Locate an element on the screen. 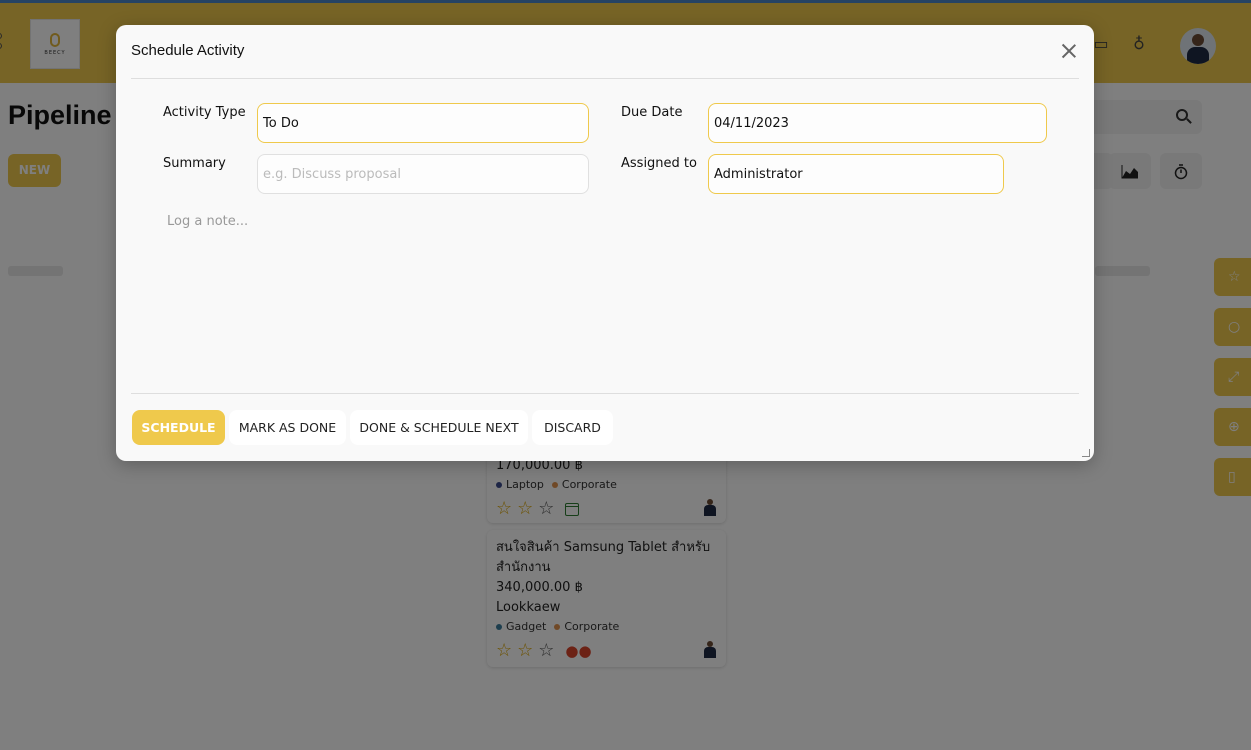 The image size is (1251, 750). mark-as-done-button: MARK AS DONE is located at coordinates (287, 427).